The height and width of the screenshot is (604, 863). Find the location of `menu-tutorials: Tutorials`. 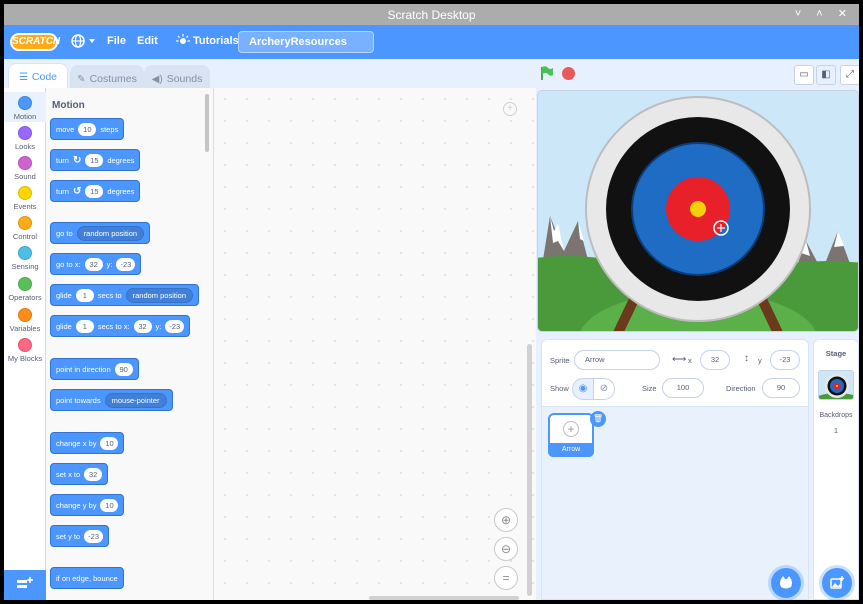

menu-tutorials: Tutorials is located at coordinates (216, 41).